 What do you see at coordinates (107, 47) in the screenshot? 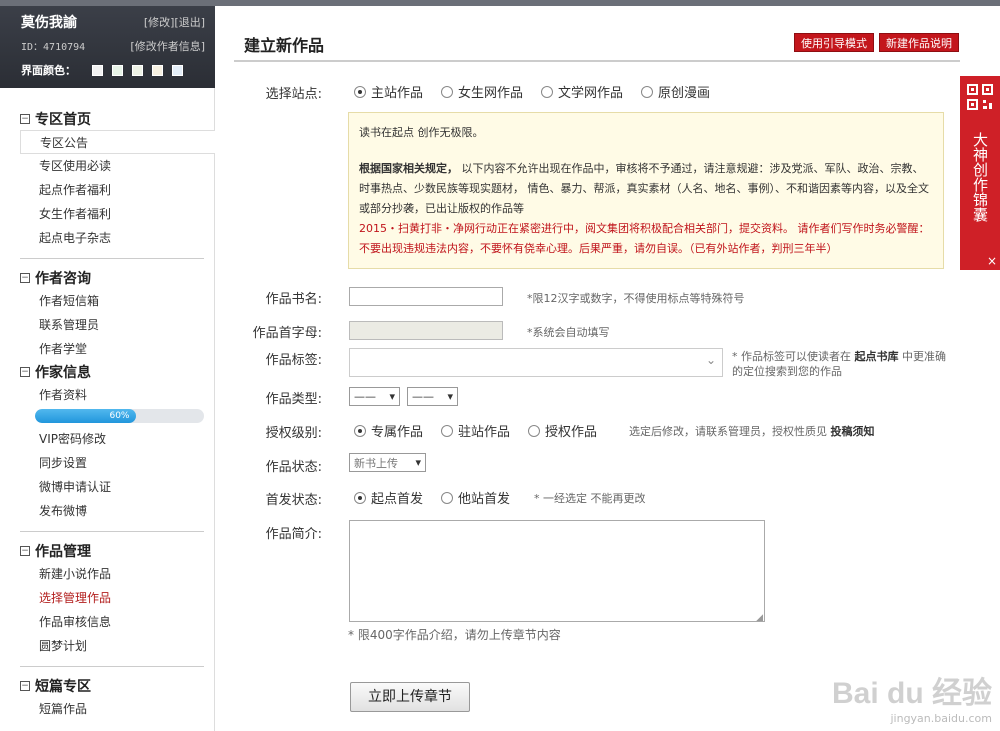
I see `user-box: 莫伤我諭 [修改][退出] ID：4710794 [修改作者信息] 界面颜色：` at bounding box center [107, 47].